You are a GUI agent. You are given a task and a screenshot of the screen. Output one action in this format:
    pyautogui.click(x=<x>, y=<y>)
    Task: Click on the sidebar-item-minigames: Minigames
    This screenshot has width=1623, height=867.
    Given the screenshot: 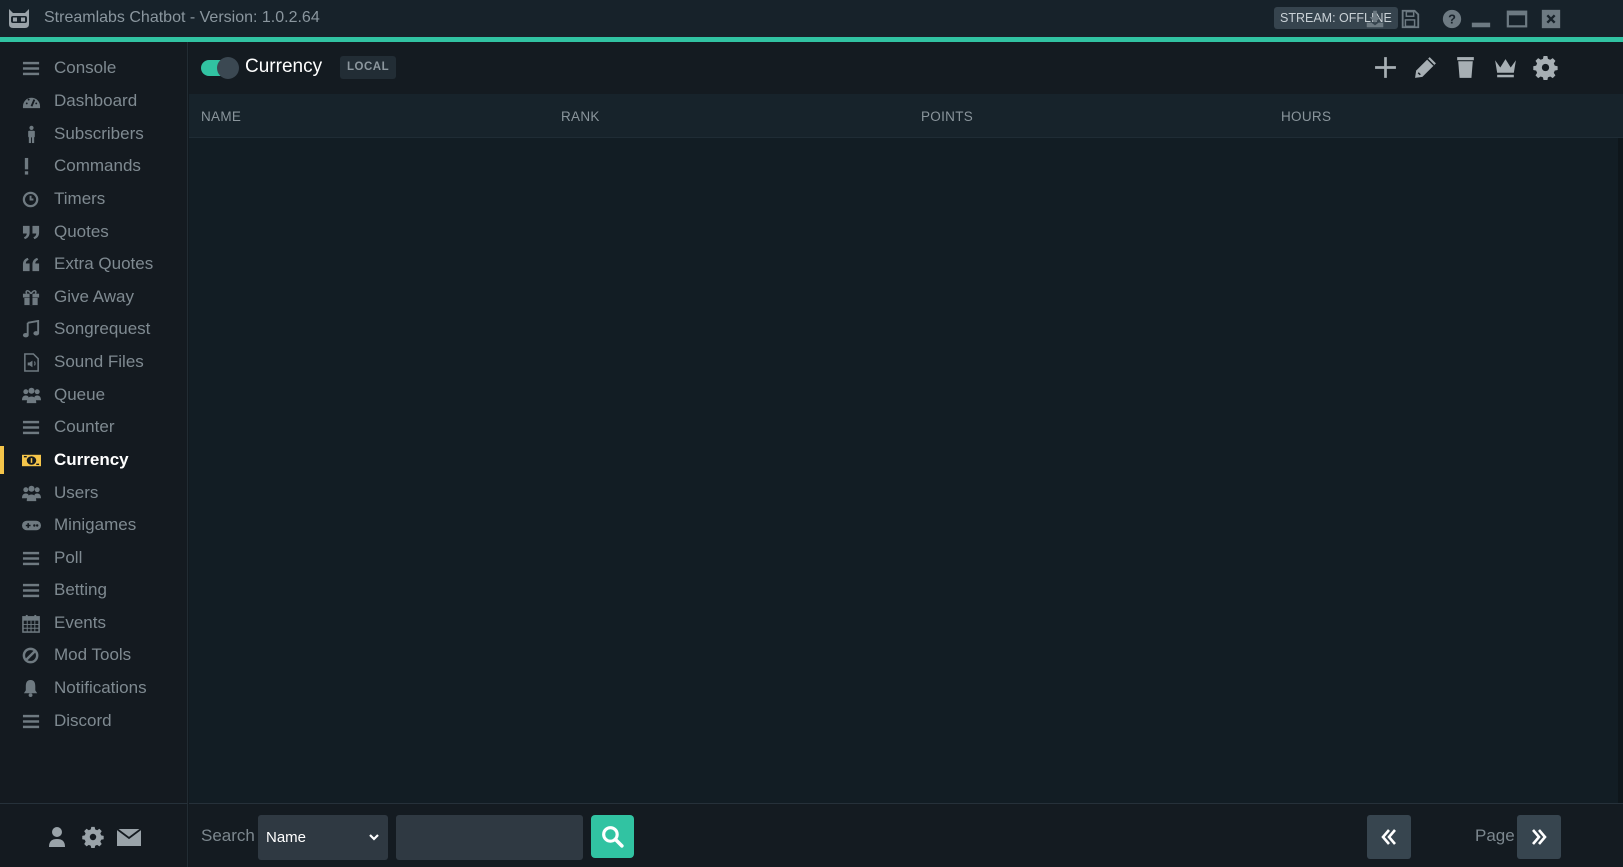 What is the action you would take?
    pyautogui.click(x=94, y=525)
    